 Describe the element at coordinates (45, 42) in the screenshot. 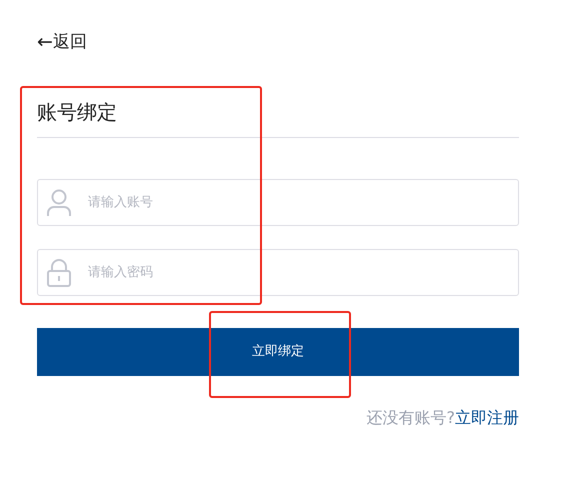

I see `back-arrow-icon: ←` at that location.